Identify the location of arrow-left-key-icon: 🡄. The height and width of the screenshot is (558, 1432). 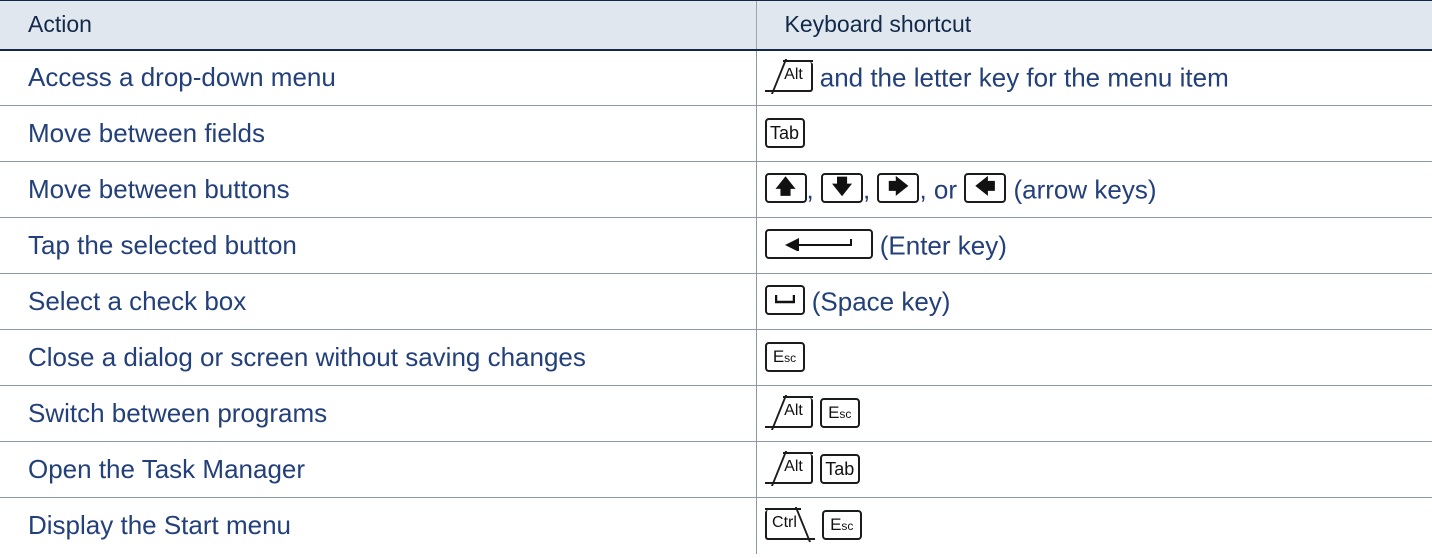
(985, 188).